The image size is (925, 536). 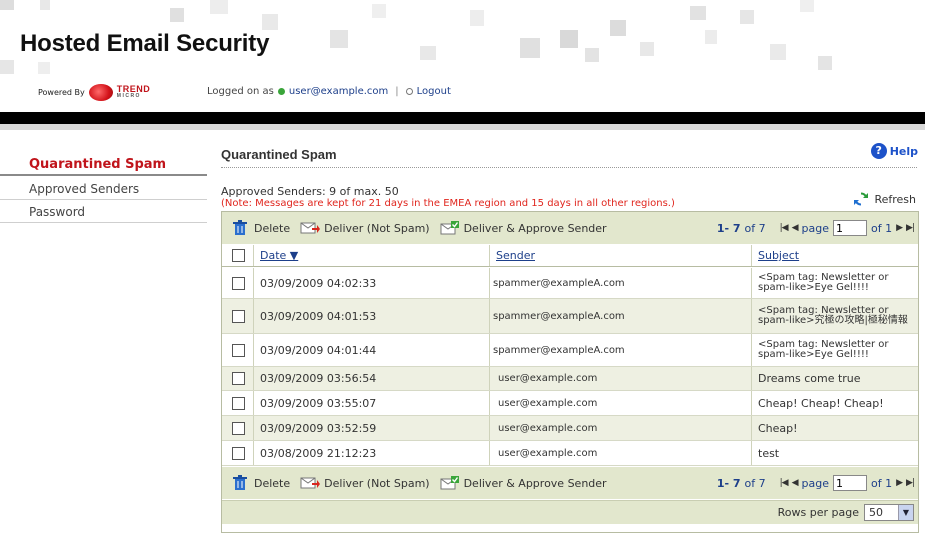 What do you see at coordinates (145, 43) in the screenshot?
I see `app-title: Hosted Email Security` at bounding box center [145, 43].